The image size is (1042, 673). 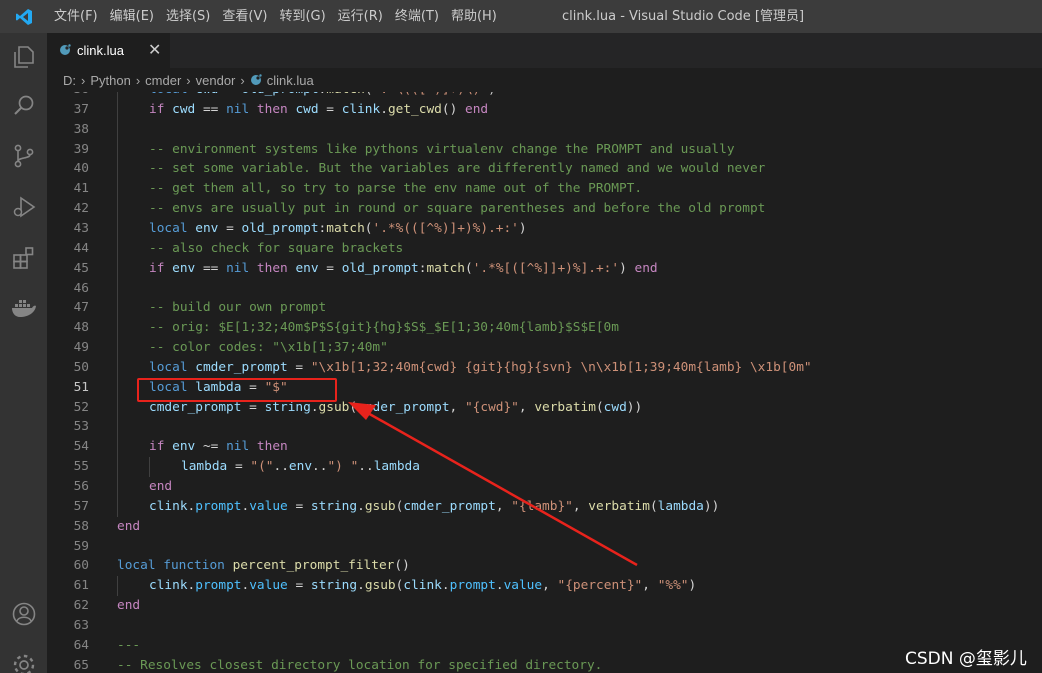 What do you see at coordinates (619, 506) in the screenshot?
I see `code-token: verbatim` at bounding box center [619, 506].